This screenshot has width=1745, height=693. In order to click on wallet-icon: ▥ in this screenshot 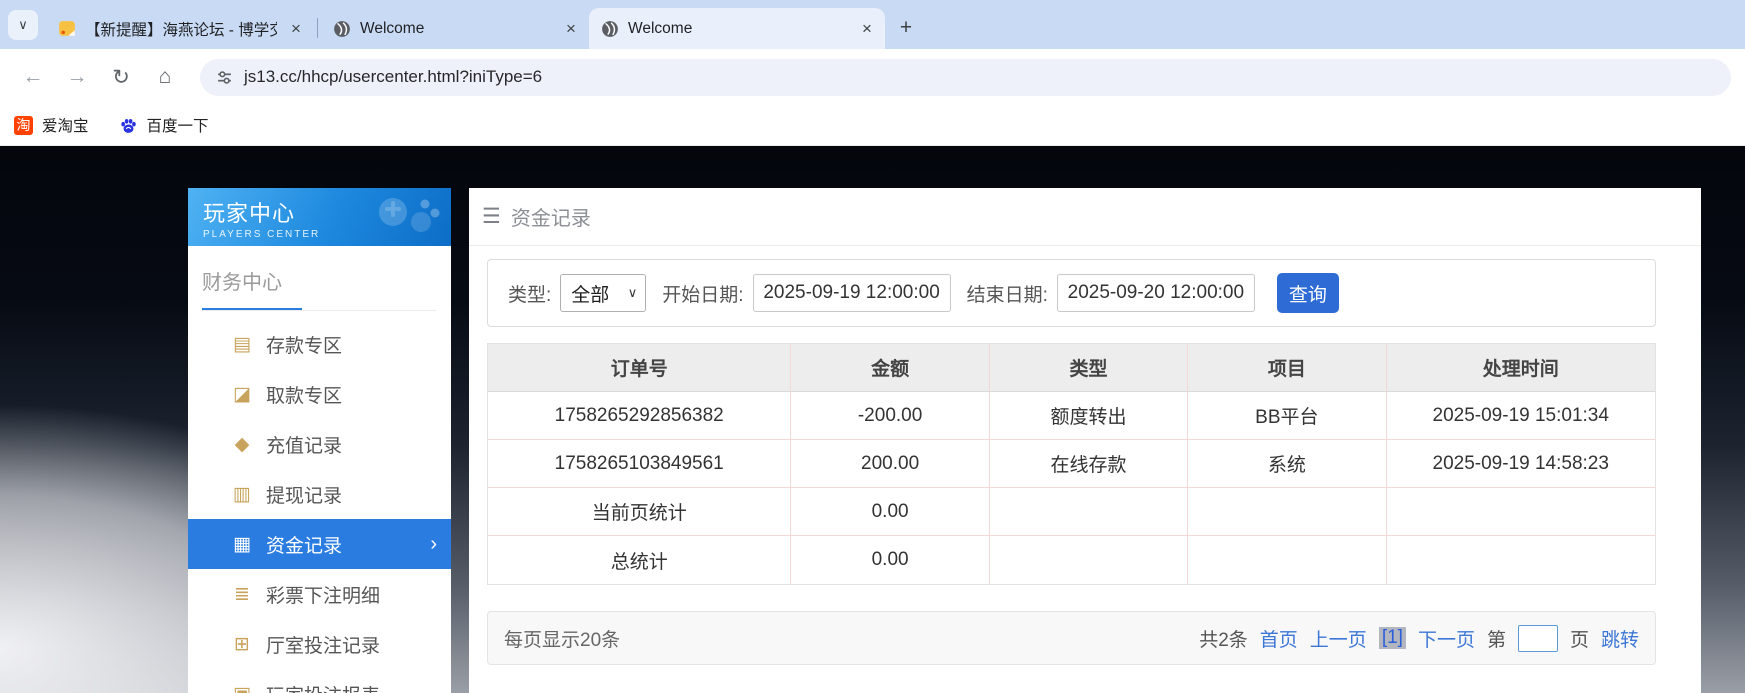, I will do `click(242, 494)`.